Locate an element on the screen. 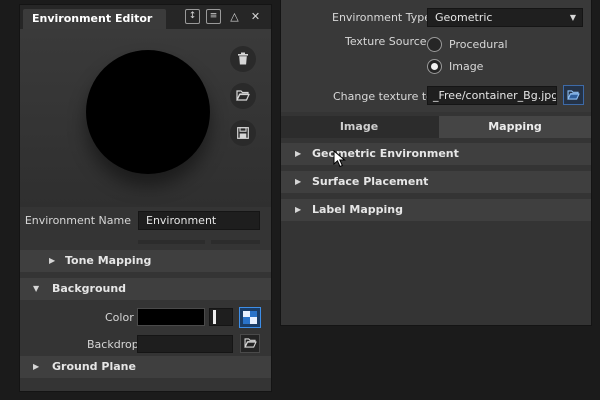  environment-name-row: Environment Name Environment is located at coordinates (145, 221).